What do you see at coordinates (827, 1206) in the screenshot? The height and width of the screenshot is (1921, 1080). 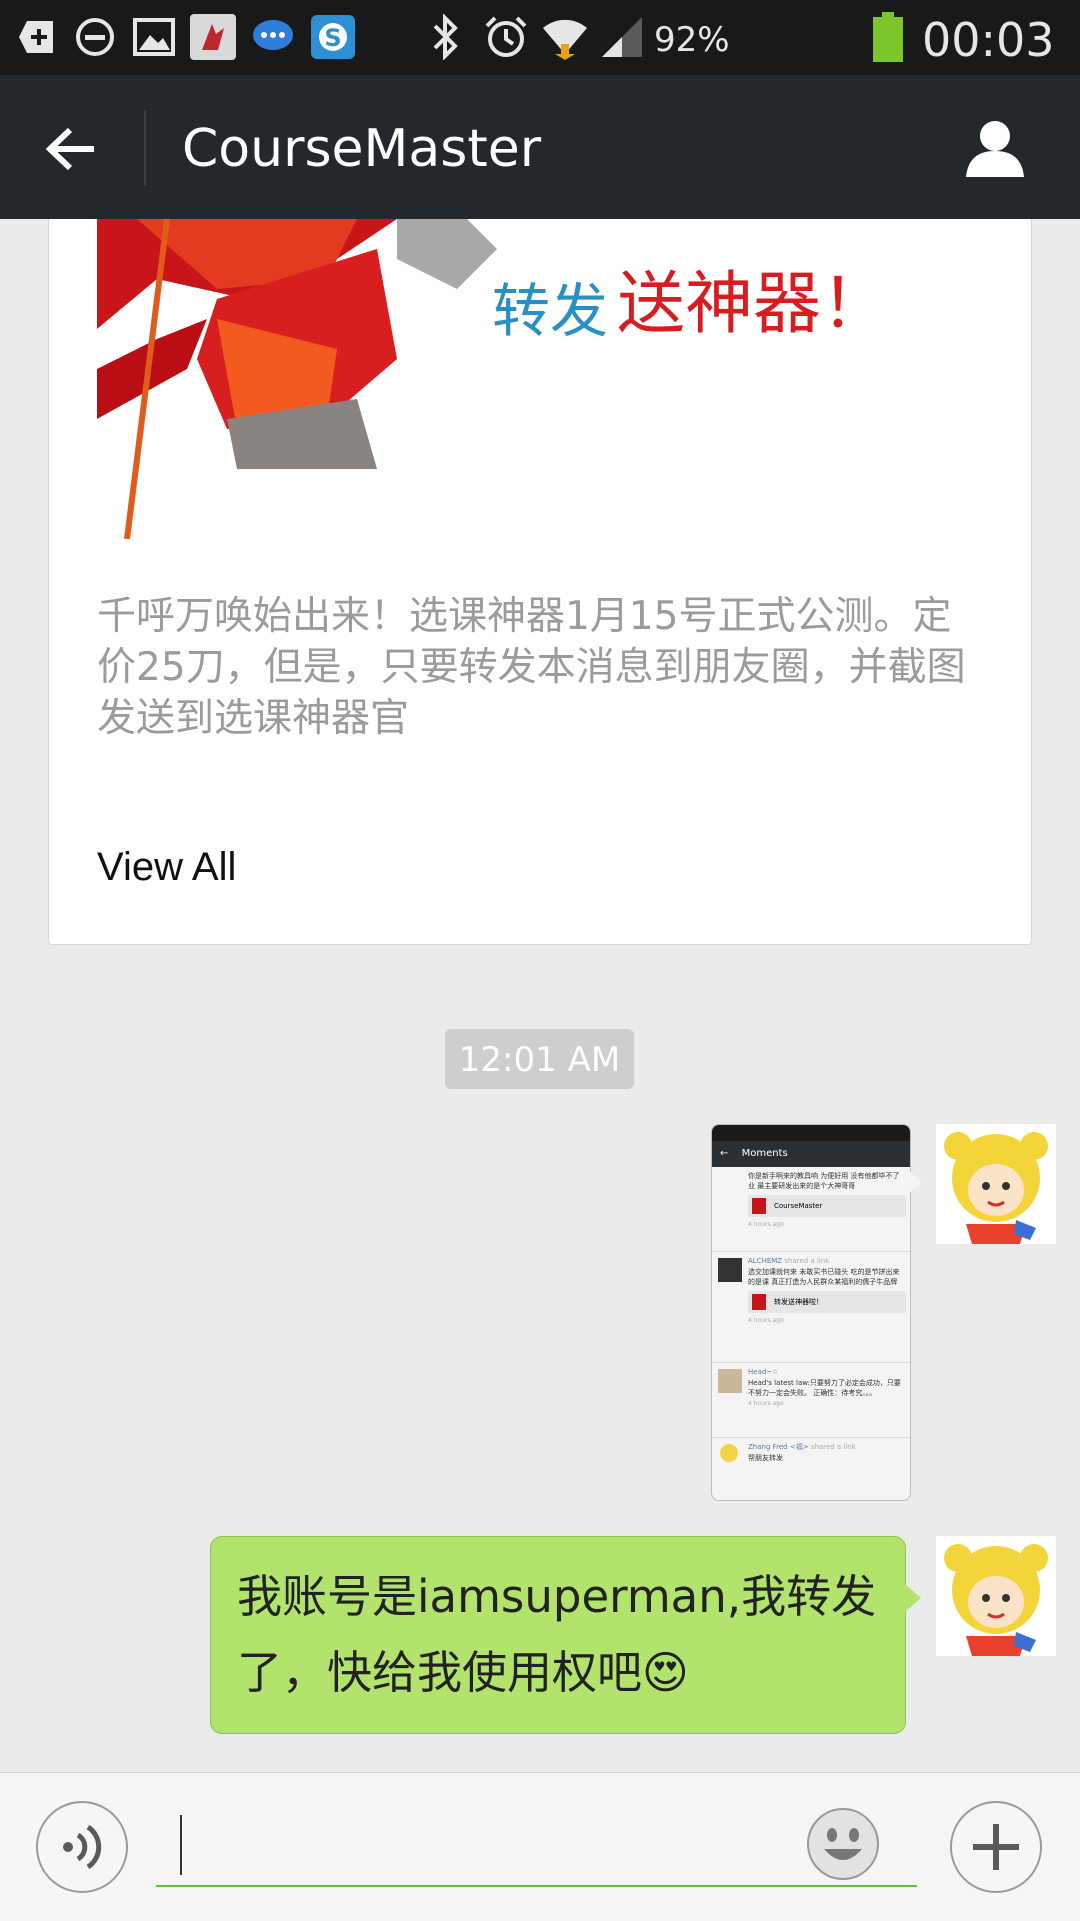 I see `moments-link: CourseMaster` at bounding box center [827, 1206].